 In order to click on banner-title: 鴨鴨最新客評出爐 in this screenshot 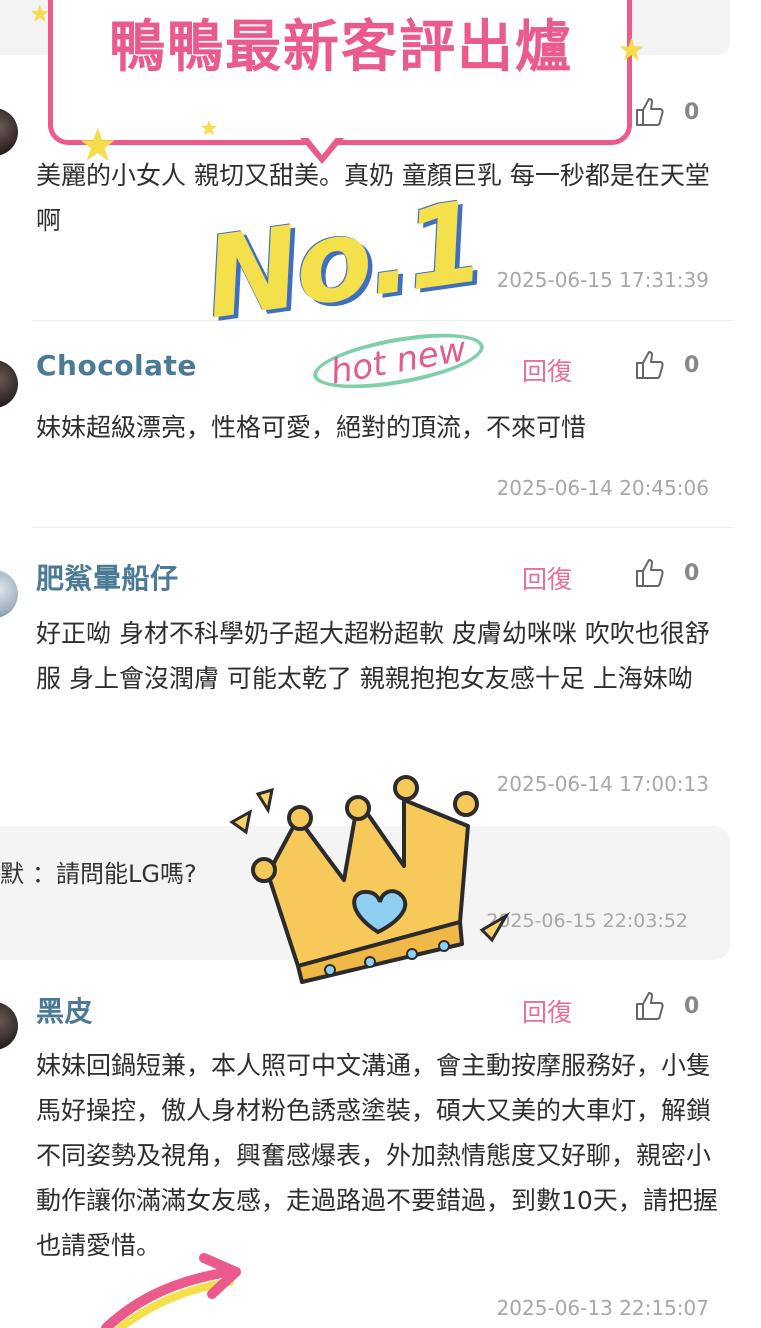, I will do `click(341, 47)`.